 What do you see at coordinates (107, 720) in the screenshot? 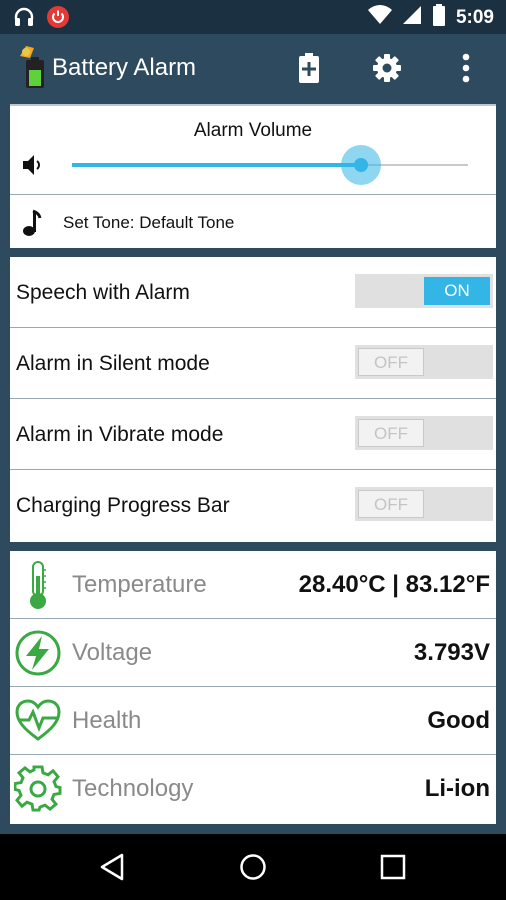
I see `info-label: Health` at bounding box center [107, 720].